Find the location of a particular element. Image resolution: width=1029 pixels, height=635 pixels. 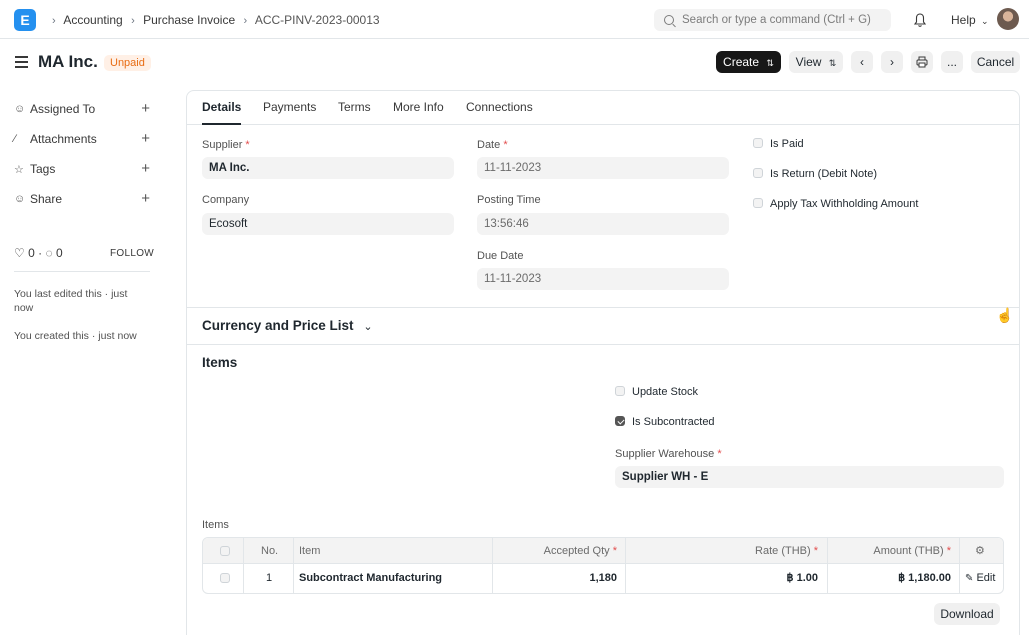

chevron-down-icon: ⌄ is located at coordinates (368, 327).